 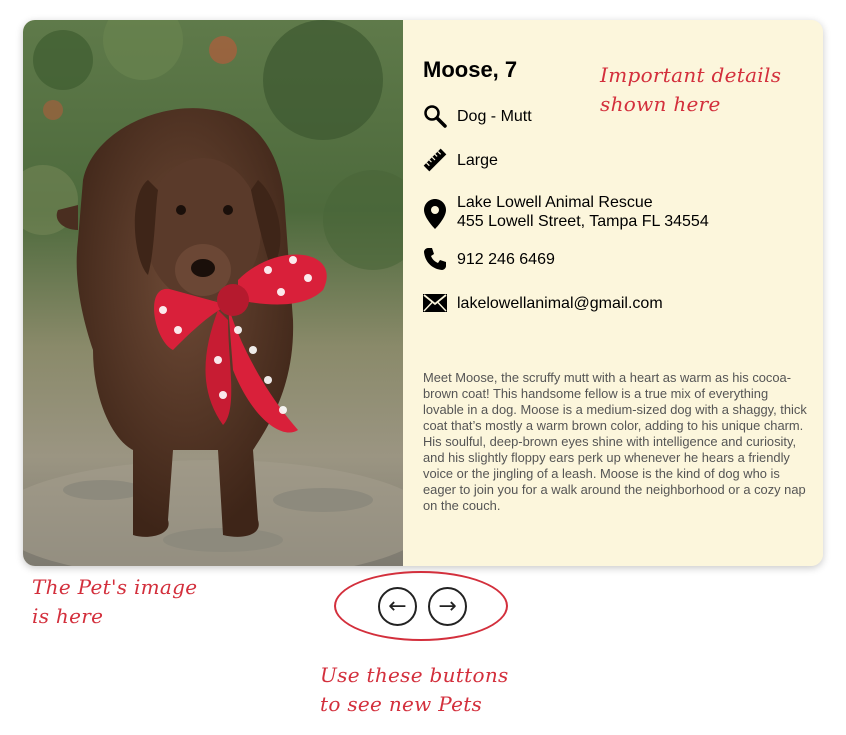 I want to click on ruler-icon, so click(x=435, y=160).